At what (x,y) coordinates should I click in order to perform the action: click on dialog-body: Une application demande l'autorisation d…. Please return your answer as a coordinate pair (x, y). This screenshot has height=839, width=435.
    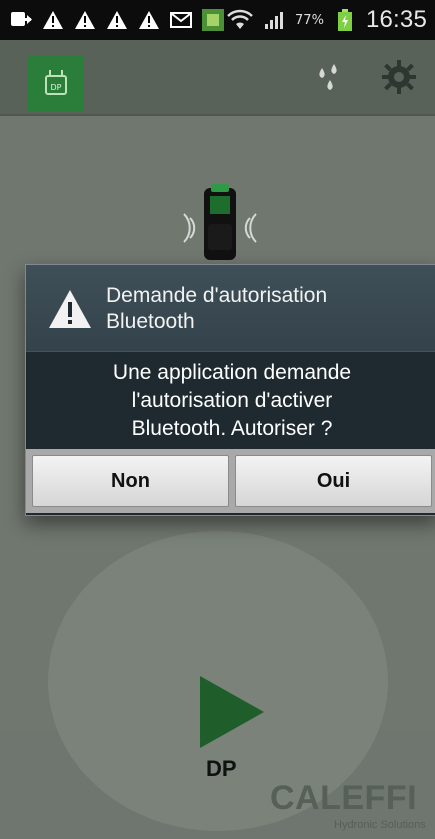
    Looking at the image, I should click on (230, 400).